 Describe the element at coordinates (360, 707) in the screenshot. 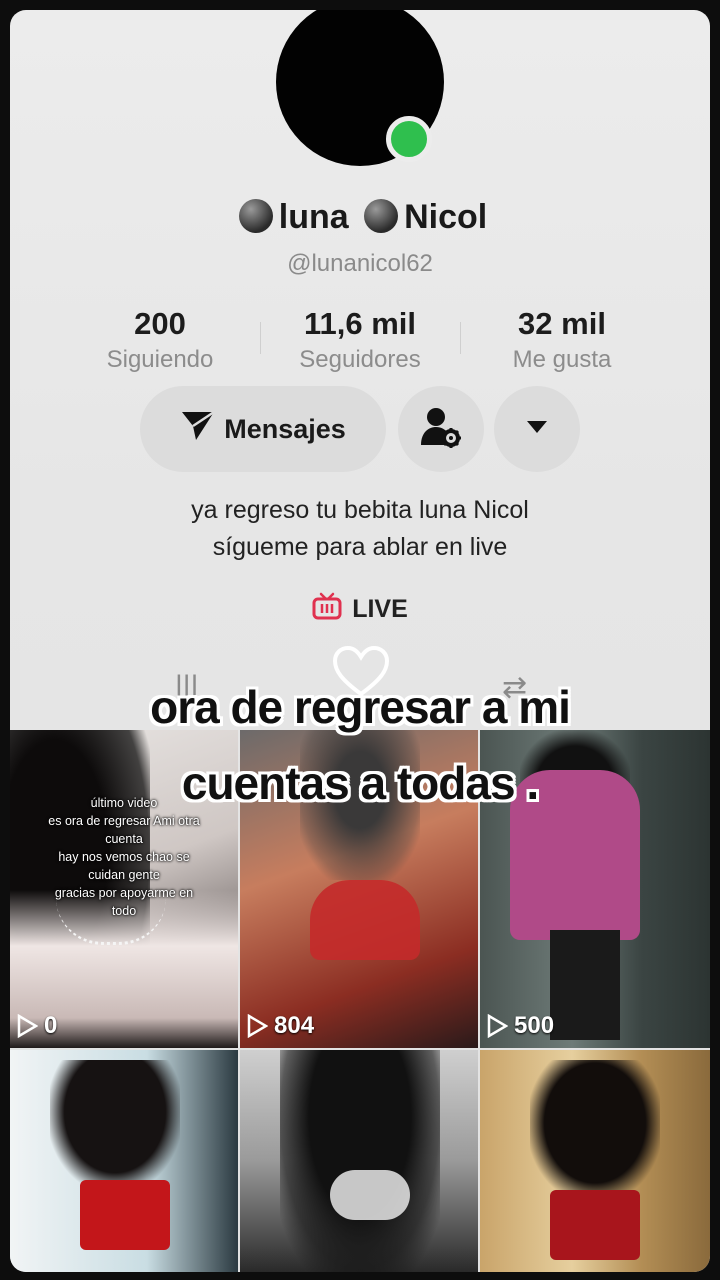

I see `caption-line-1: ora de regresar a mi` at that location.